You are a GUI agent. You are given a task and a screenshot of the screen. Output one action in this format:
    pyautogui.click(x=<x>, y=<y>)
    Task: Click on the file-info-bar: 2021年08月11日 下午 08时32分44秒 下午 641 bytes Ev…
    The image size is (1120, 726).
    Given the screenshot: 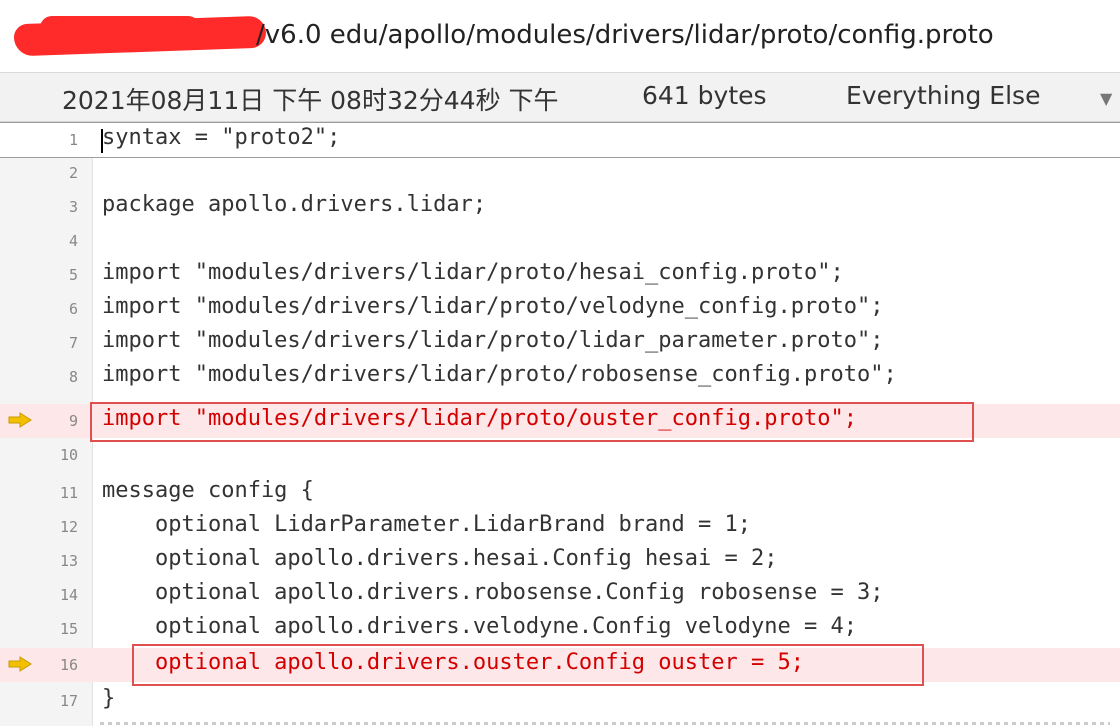 What is the action you would take?
    pyautogui.click(x=560, y=97)
    